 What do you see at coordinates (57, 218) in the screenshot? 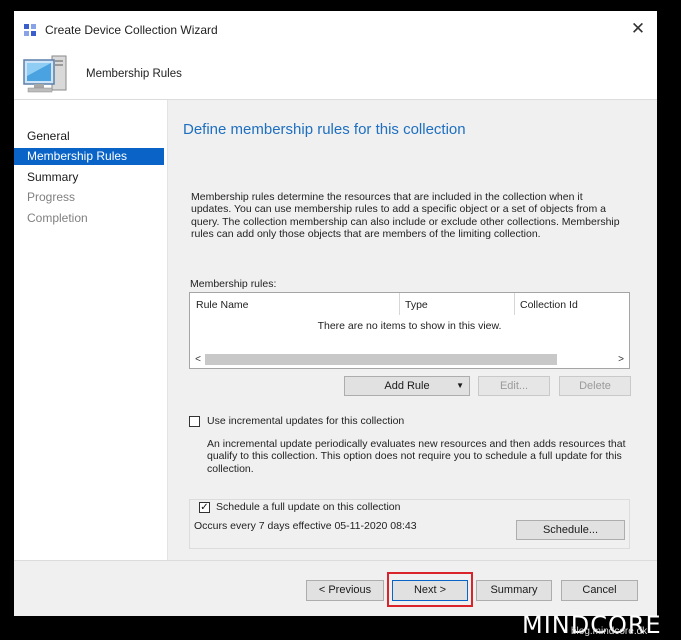
I see `nav-item-completion: Completion` at bounding box center [57, 218].